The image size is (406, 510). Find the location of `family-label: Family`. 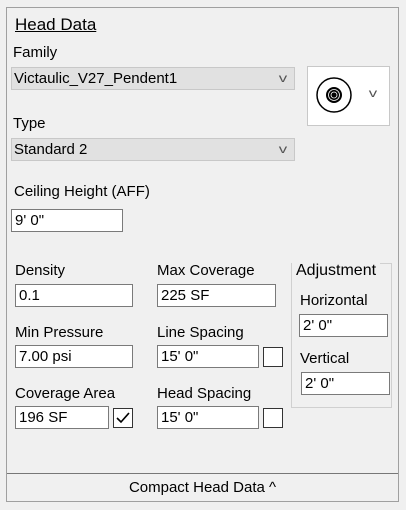

family-label: Family is located at coordinates (35, 52).